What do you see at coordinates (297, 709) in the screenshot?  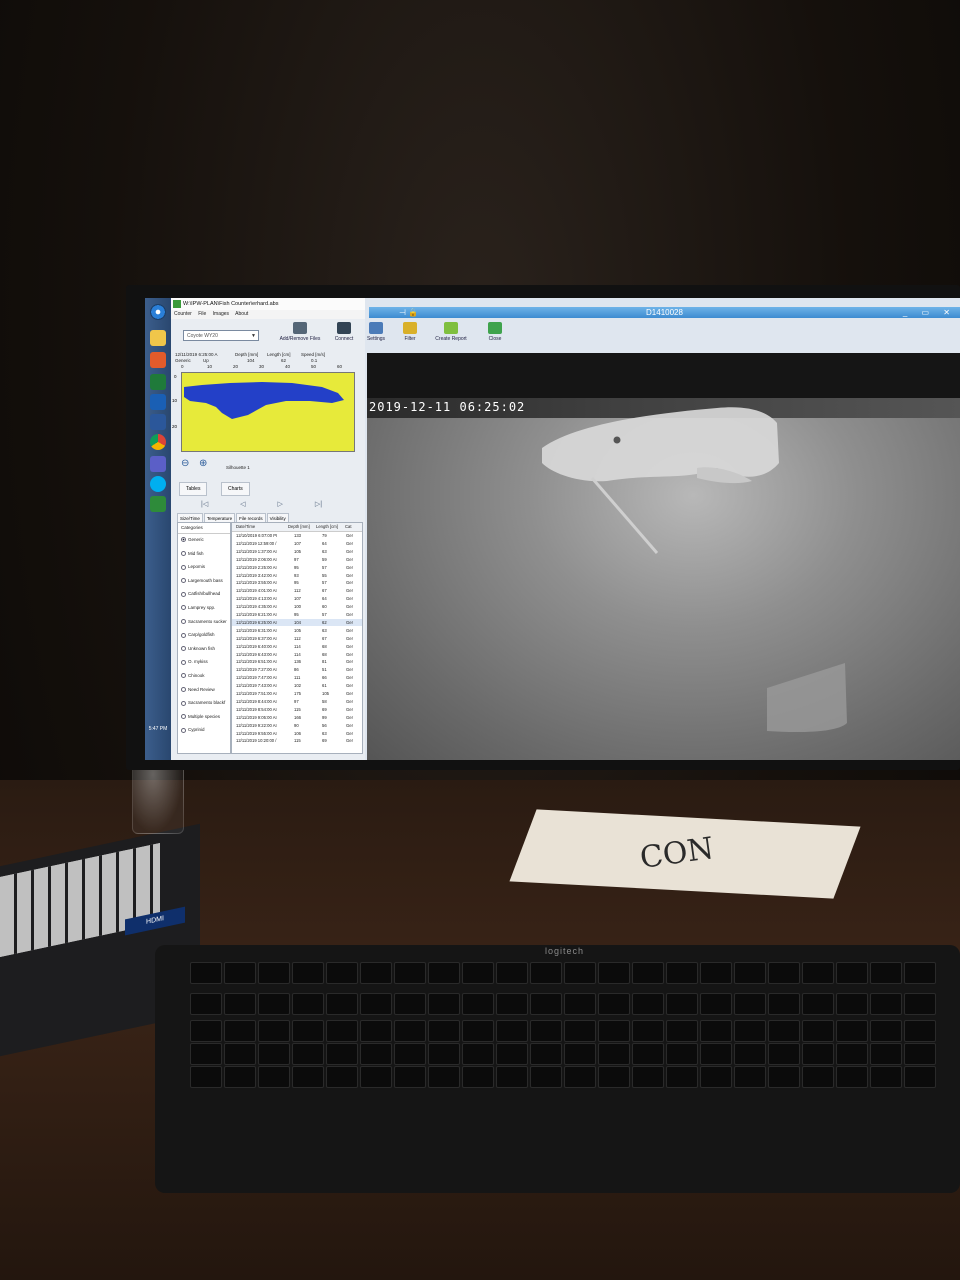 I see `table-row: 12/11/2019 8:54:00 AI 115 69 Ger` at bounding box center [297, 709].